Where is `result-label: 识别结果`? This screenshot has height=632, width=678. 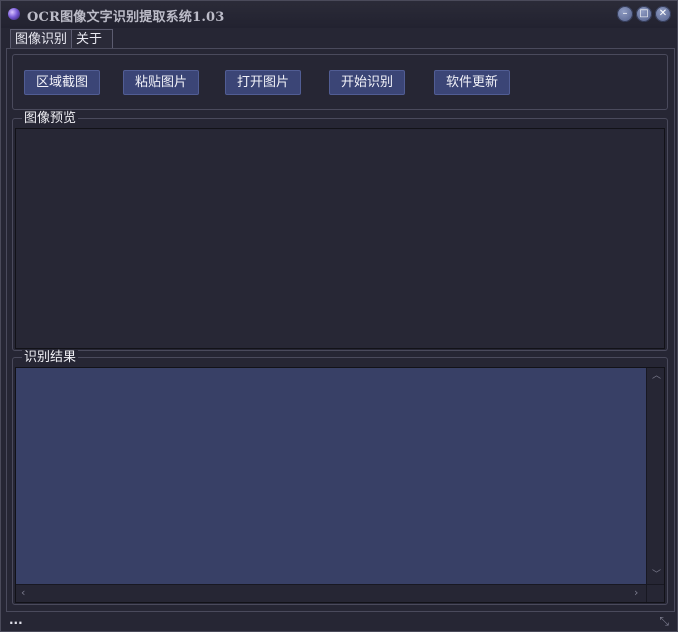 result-label: 识别结果 is located at coordinates (50, 357).